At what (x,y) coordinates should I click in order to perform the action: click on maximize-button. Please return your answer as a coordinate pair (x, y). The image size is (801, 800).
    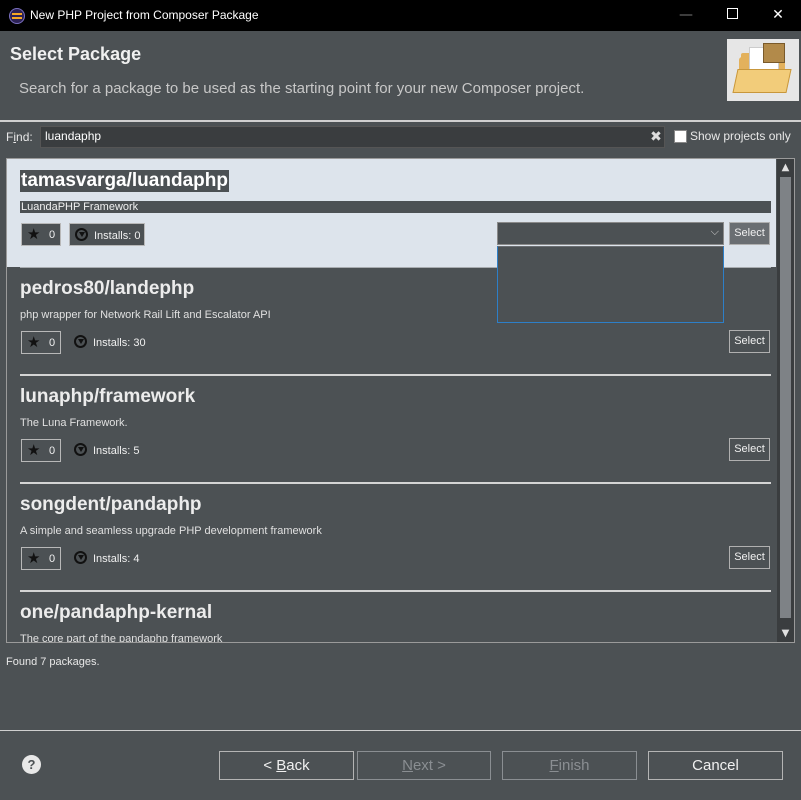
    Looking at the image, I should click on (732, 15).